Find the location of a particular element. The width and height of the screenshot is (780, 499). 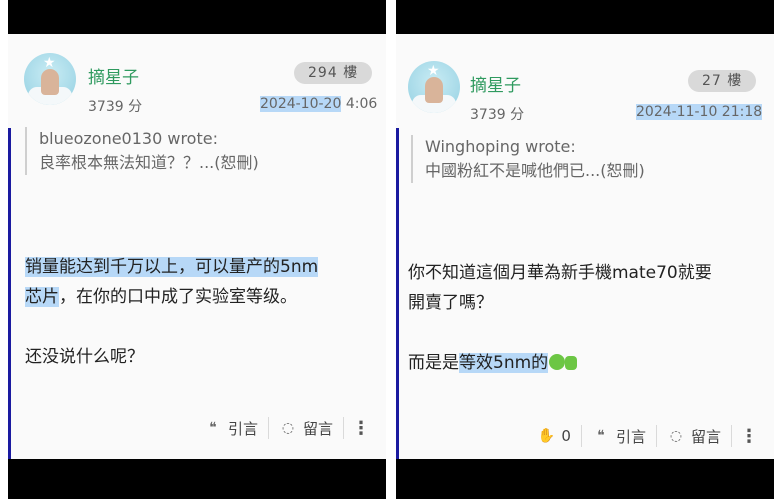

quote-author: blueozone0130 wrote: is located at coordinates (128, 138).